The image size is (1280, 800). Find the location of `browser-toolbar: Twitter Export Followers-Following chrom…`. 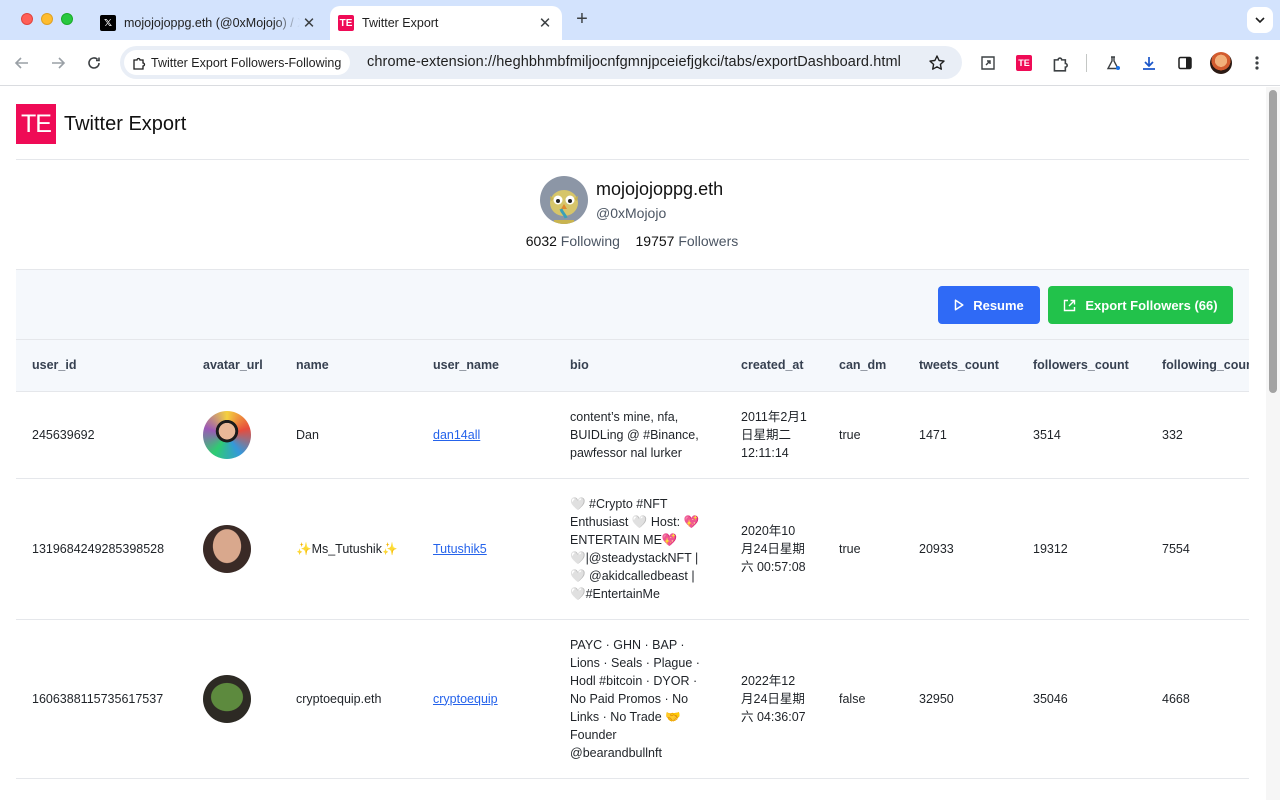

browser-toolbar: Twitter Export Followers-Following chrom… is located at coordinates (640, 63).